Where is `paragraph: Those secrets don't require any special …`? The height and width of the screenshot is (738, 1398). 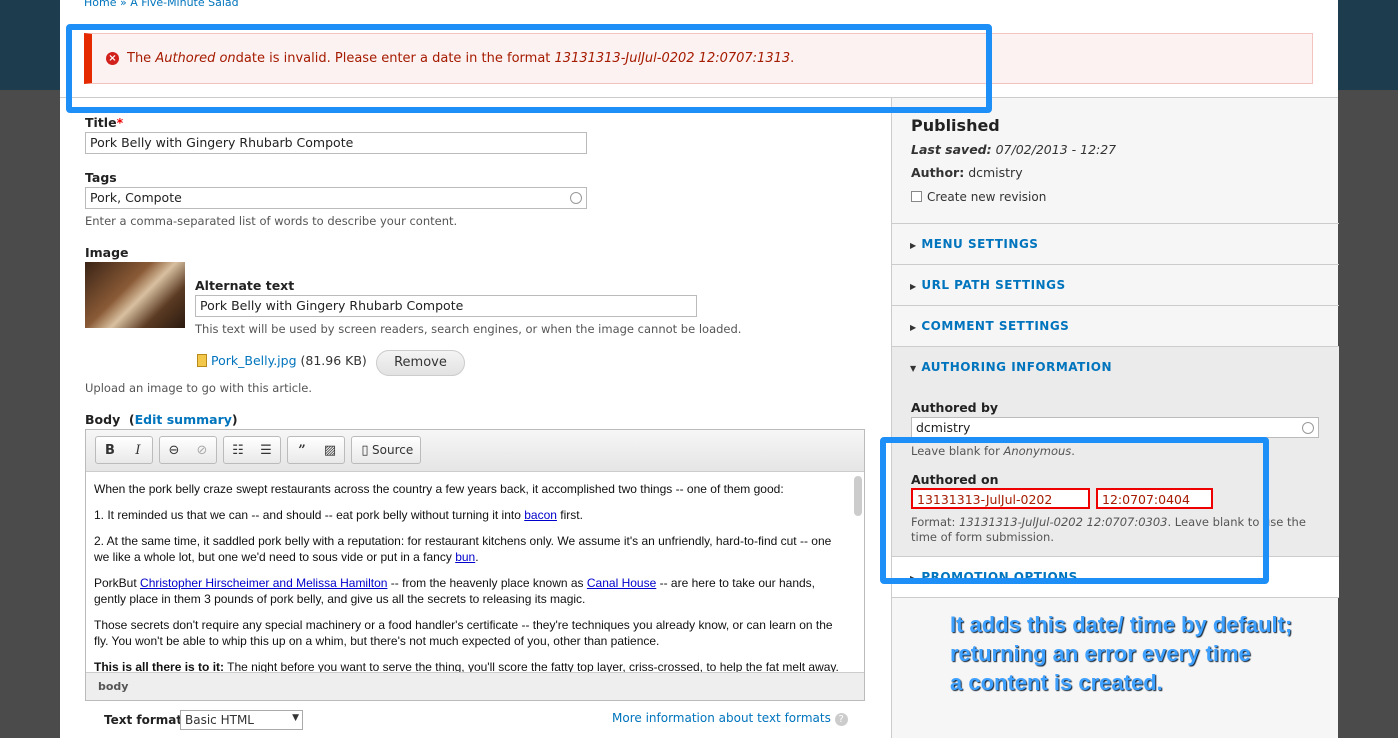
paragraph: Those secrets don't require any special … is located at coordinates (463, 633).